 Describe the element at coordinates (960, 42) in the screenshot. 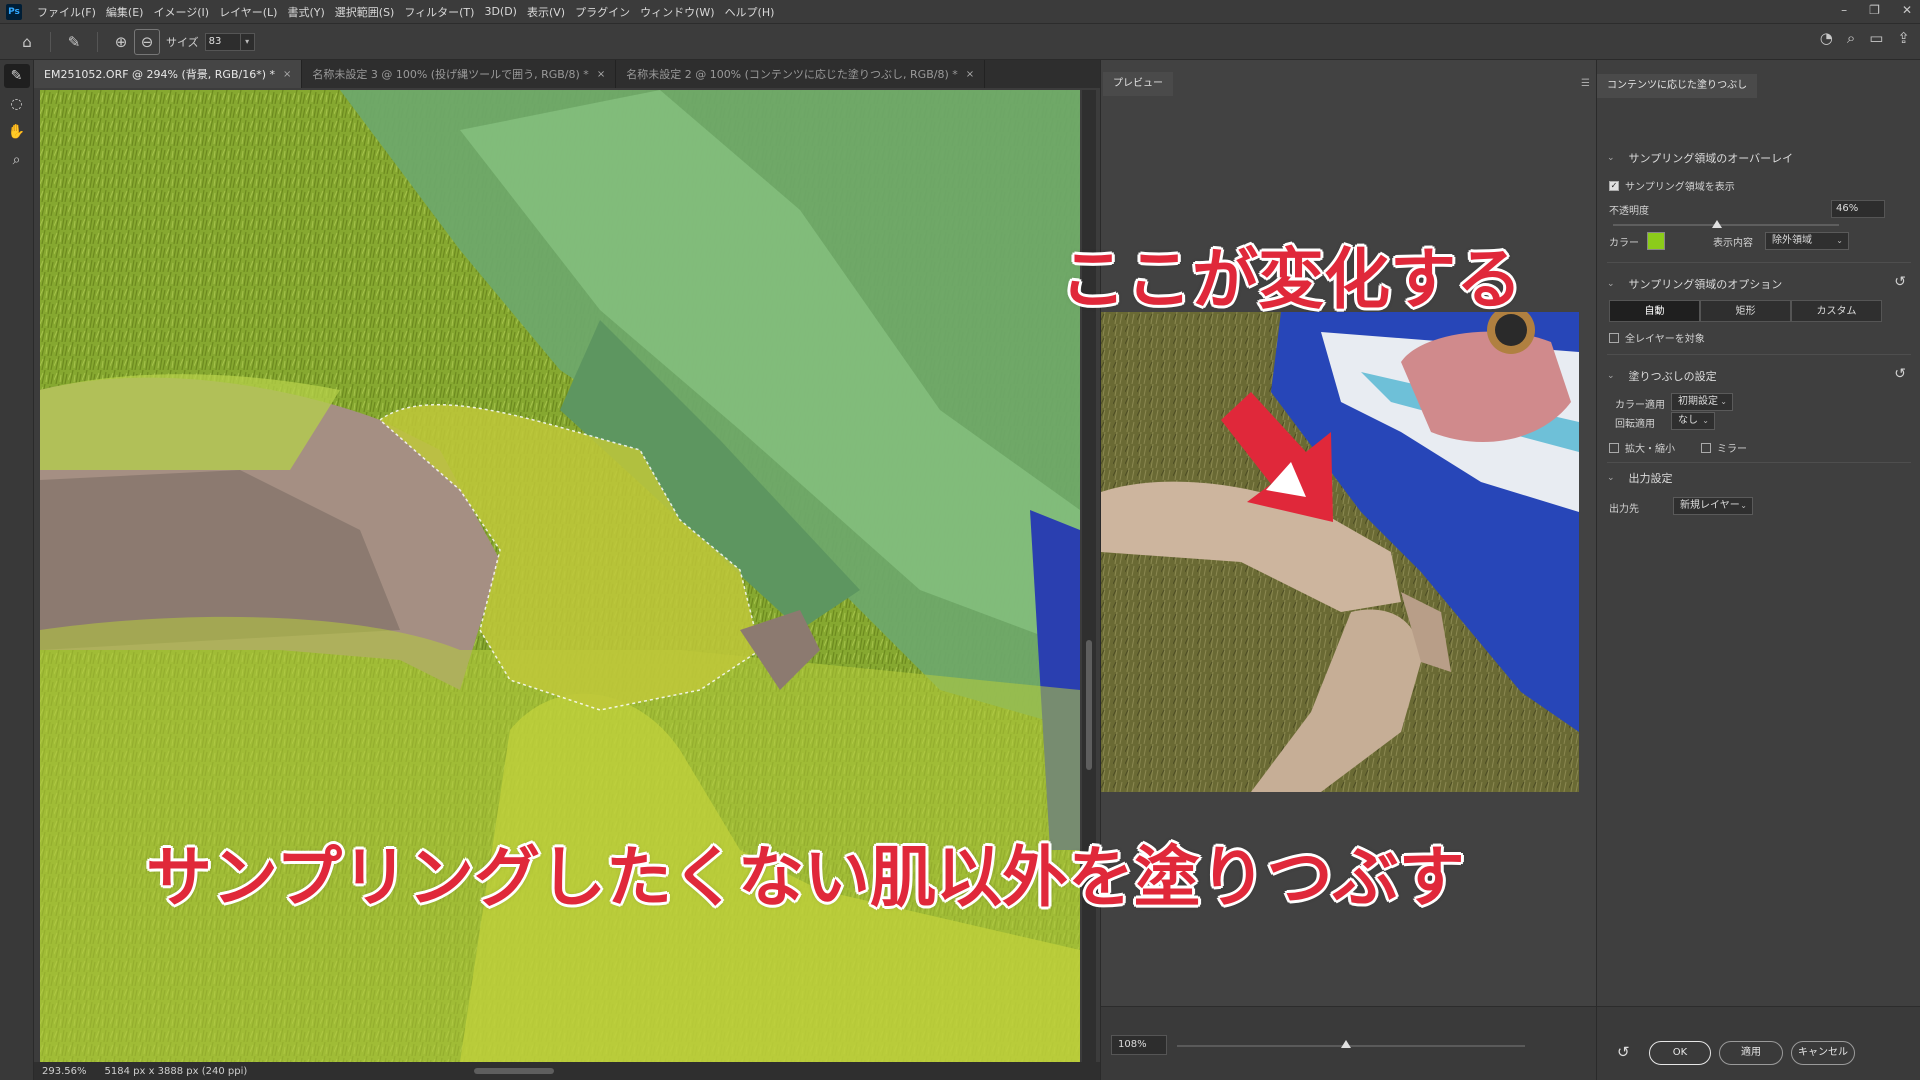

I see `options-bar: ⌂ ✎ ⊕ ⊖ サイズ 83 ▾ ◔ ⌕ ▭ ⇪` at that location.